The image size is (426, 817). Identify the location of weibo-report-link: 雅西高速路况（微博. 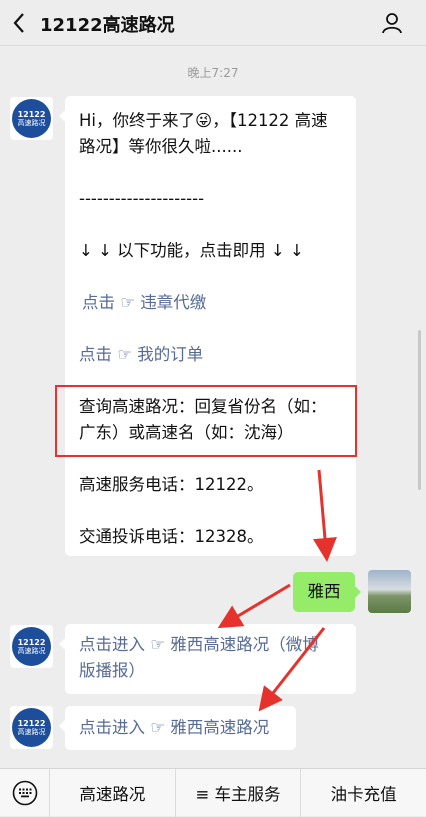
(244, 644).